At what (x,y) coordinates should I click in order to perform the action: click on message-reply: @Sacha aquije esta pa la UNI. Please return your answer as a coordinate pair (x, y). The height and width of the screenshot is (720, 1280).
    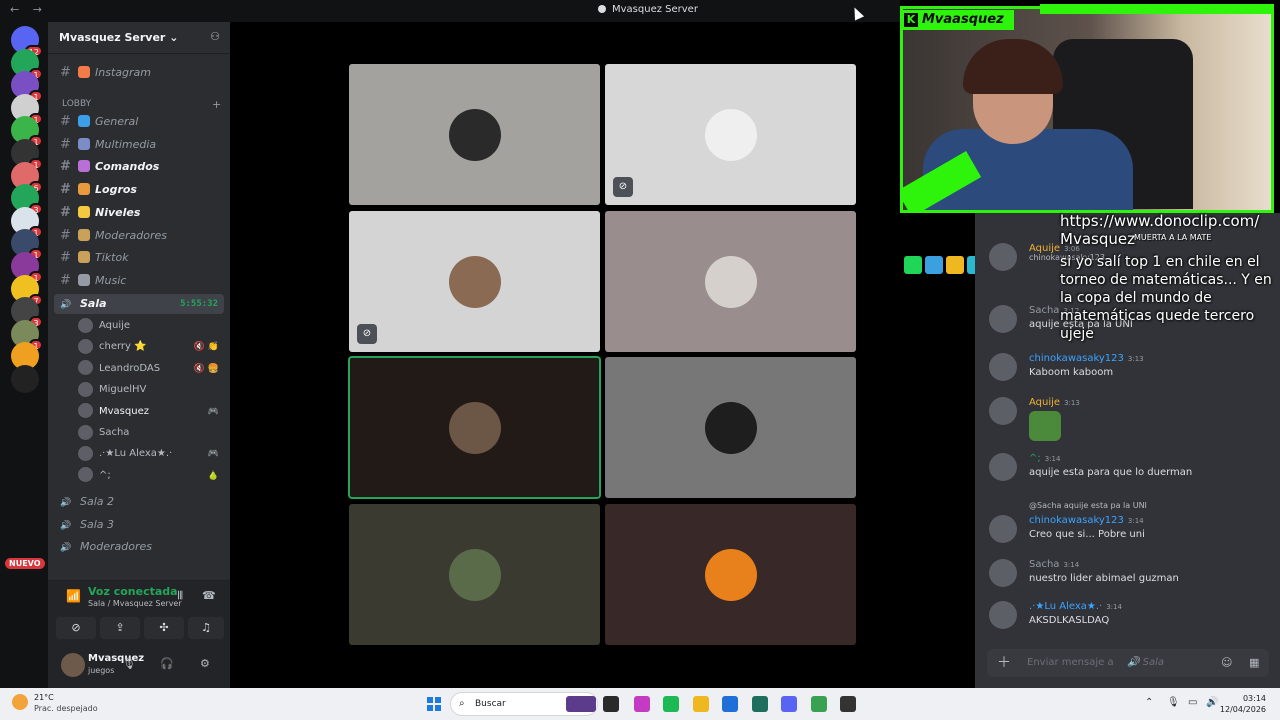
    Looking at the image, I should click on (1088, 505).